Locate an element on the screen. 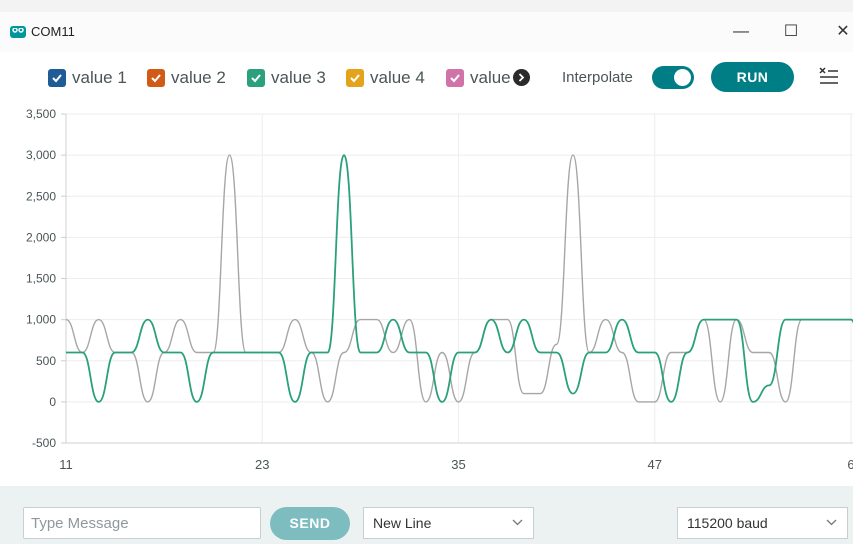 Image resolution: width=853 pixels, height=544 pixels. y-tick-label: 0 is located at coordinates (52, 402).